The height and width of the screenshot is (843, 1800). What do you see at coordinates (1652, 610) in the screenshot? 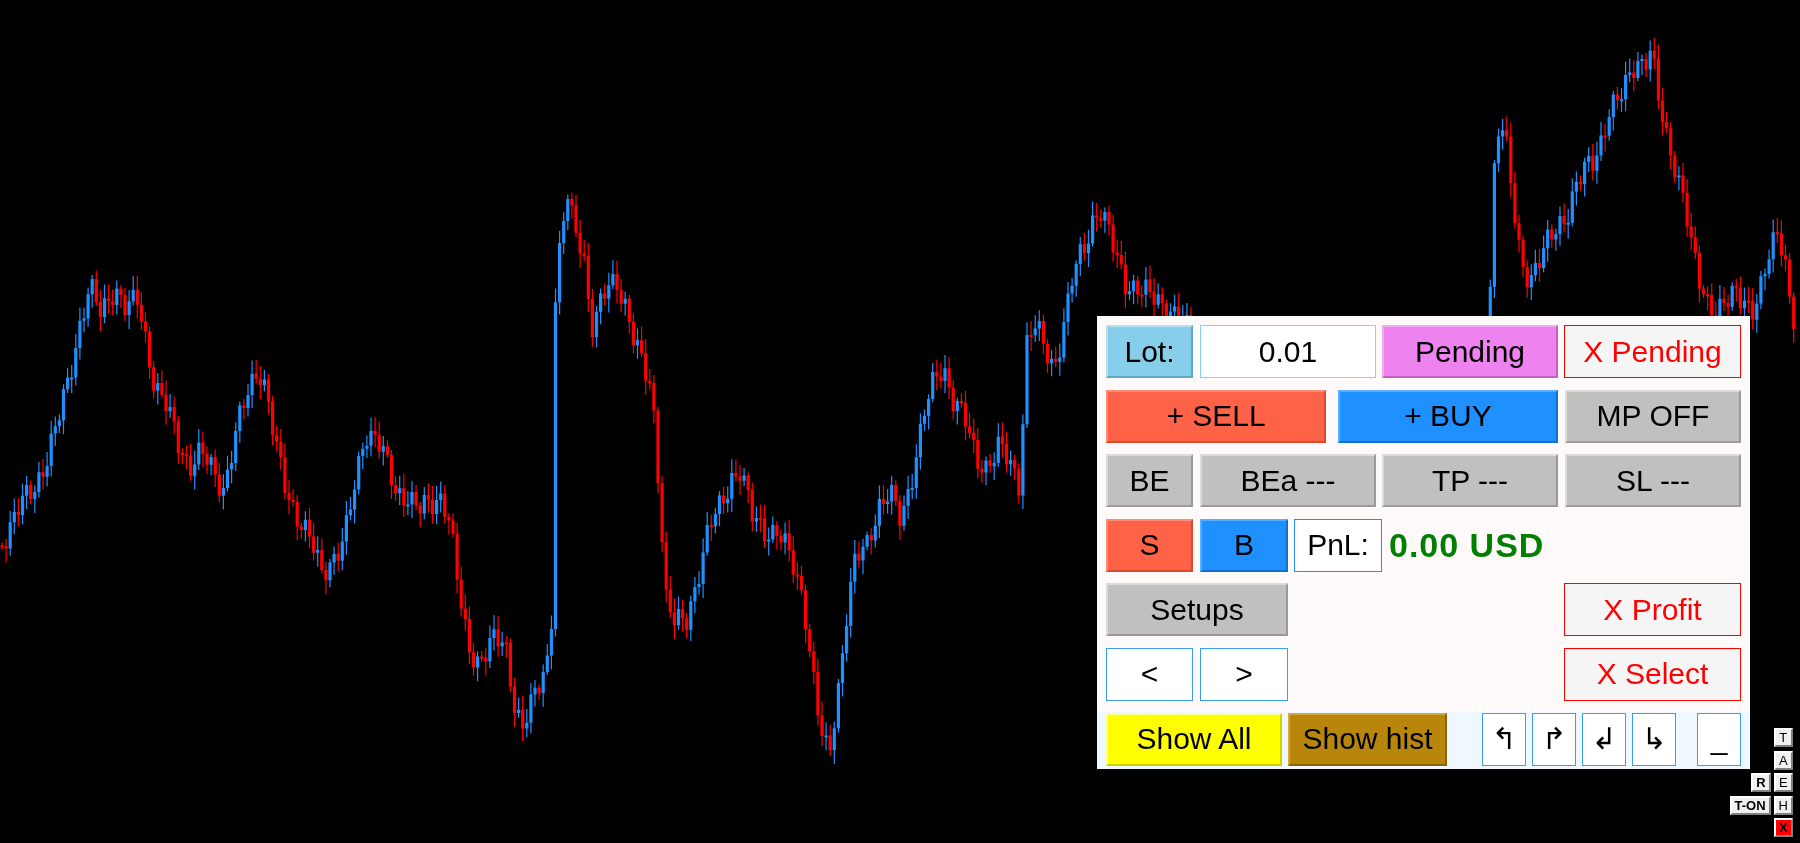
I see `close-profit-button: X Profit` at bounding box center [1652, 610].